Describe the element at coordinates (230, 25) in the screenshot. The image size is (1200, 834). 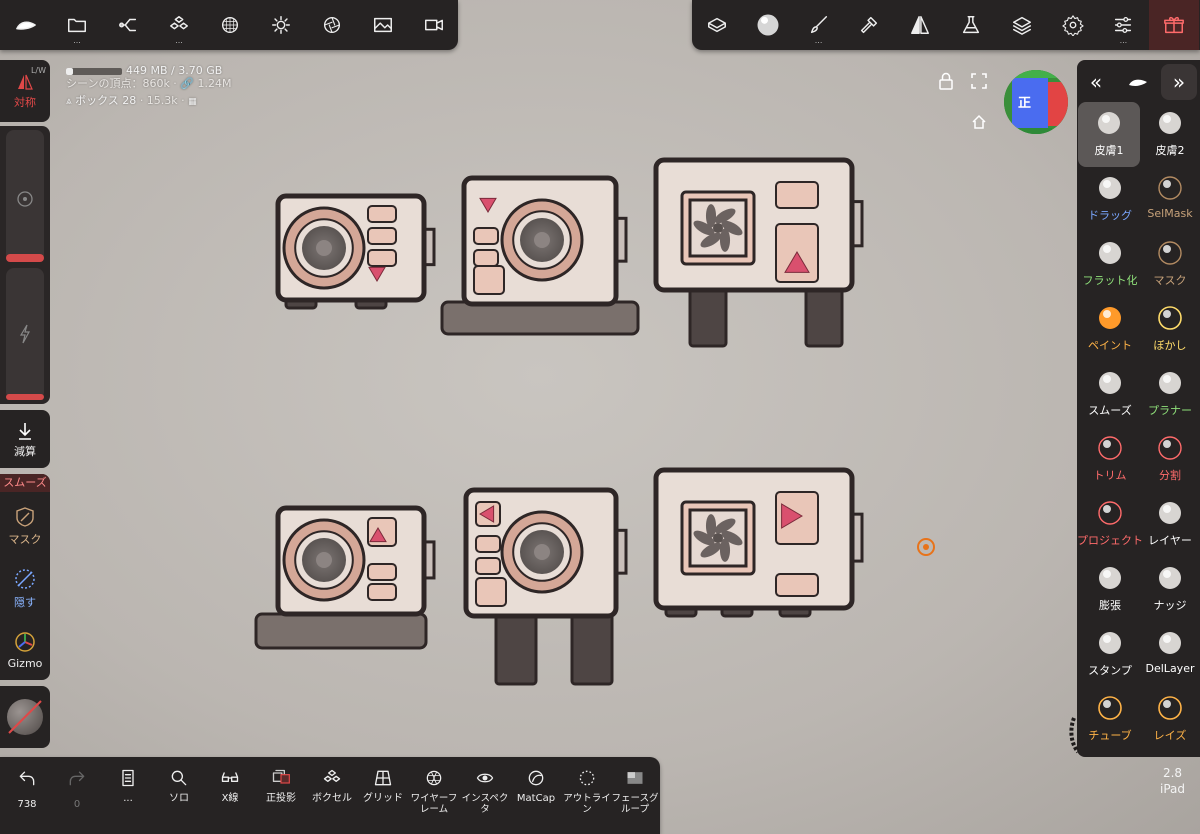
I see `topology-button` at that location.